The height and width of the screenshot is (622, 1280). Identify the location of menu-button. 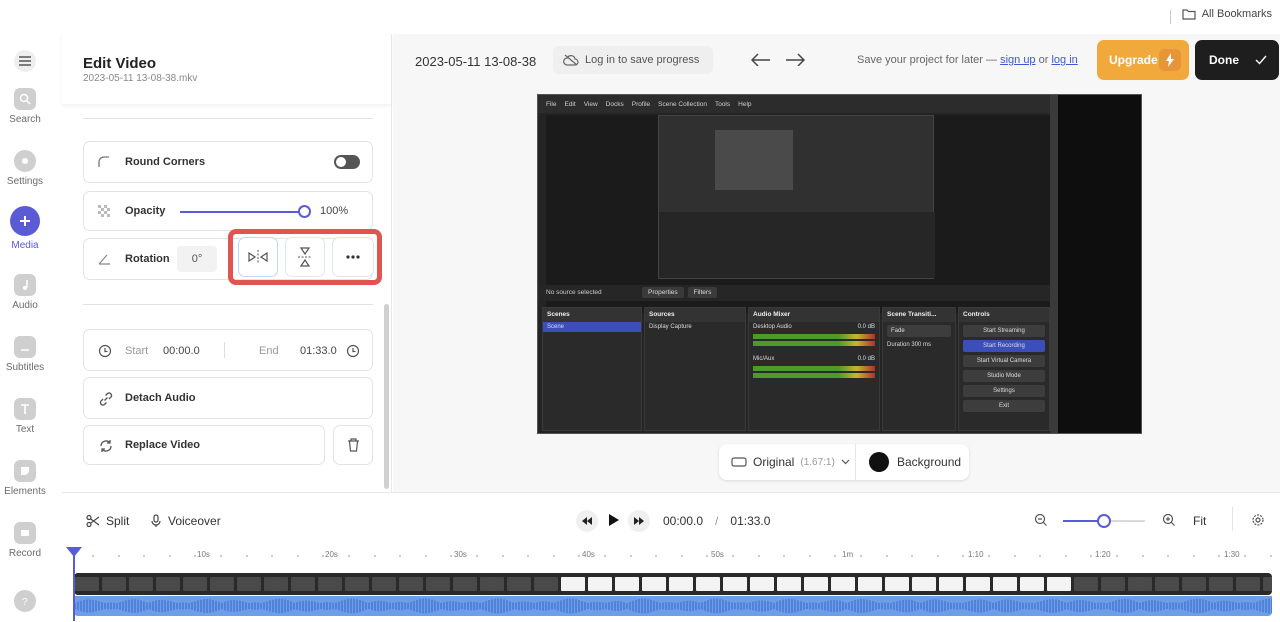
(25, 63).